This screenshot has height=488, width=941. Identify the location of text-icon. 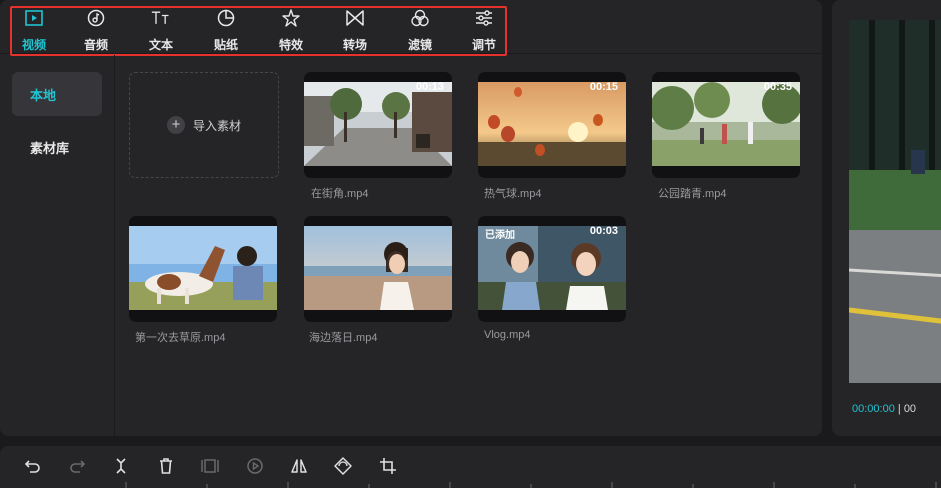
(161, 20).